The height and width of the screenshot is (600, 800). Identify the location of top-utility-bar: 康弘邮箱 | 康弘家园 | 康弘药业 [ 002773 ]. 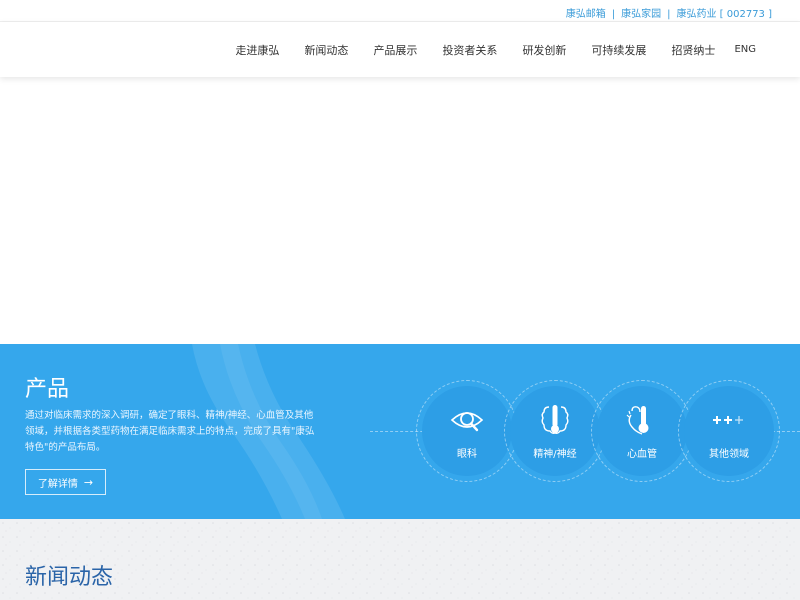
(400, 11).